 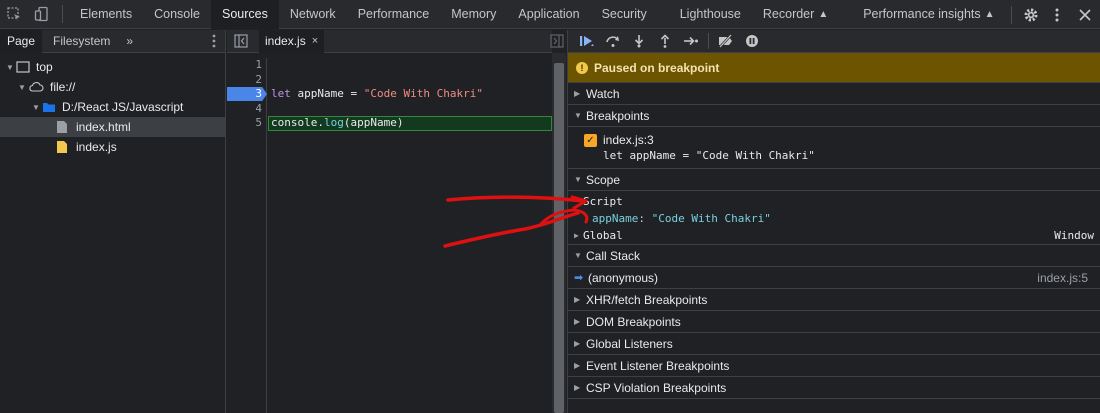 What do you see at coordinates (711, 218) in the screenshot?
I see `variable-value: "Code With Chakri"` at bounding box center [711, 218].